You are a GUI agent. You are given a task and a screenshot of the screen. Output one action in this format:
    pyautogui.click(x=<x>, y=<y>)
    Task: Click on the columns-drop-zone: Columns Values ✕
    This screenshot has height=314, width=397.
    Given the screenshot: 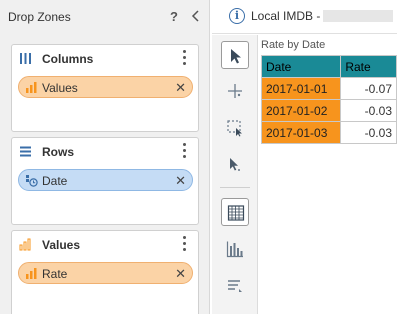 What is the action you would take?
    pyautogui.click(x=105, y=88)
    